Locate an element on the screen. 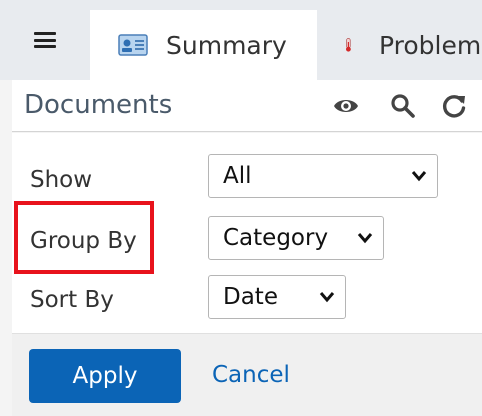 This screenshot has height=416, width=482. show-select-value: All is located at coordinates (237, 176).